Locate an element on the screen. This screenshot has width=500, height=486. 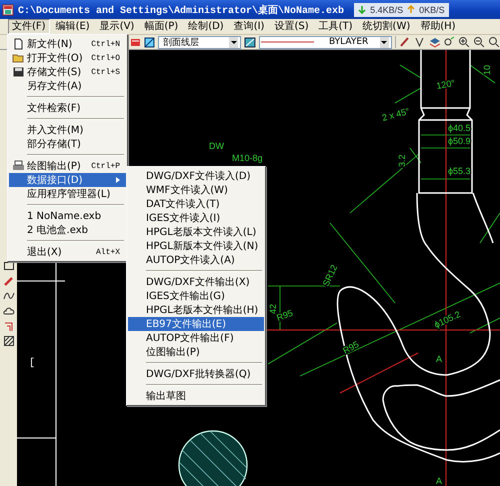
menu-item: 并入文件(M) is located at coordinates (67, 130).